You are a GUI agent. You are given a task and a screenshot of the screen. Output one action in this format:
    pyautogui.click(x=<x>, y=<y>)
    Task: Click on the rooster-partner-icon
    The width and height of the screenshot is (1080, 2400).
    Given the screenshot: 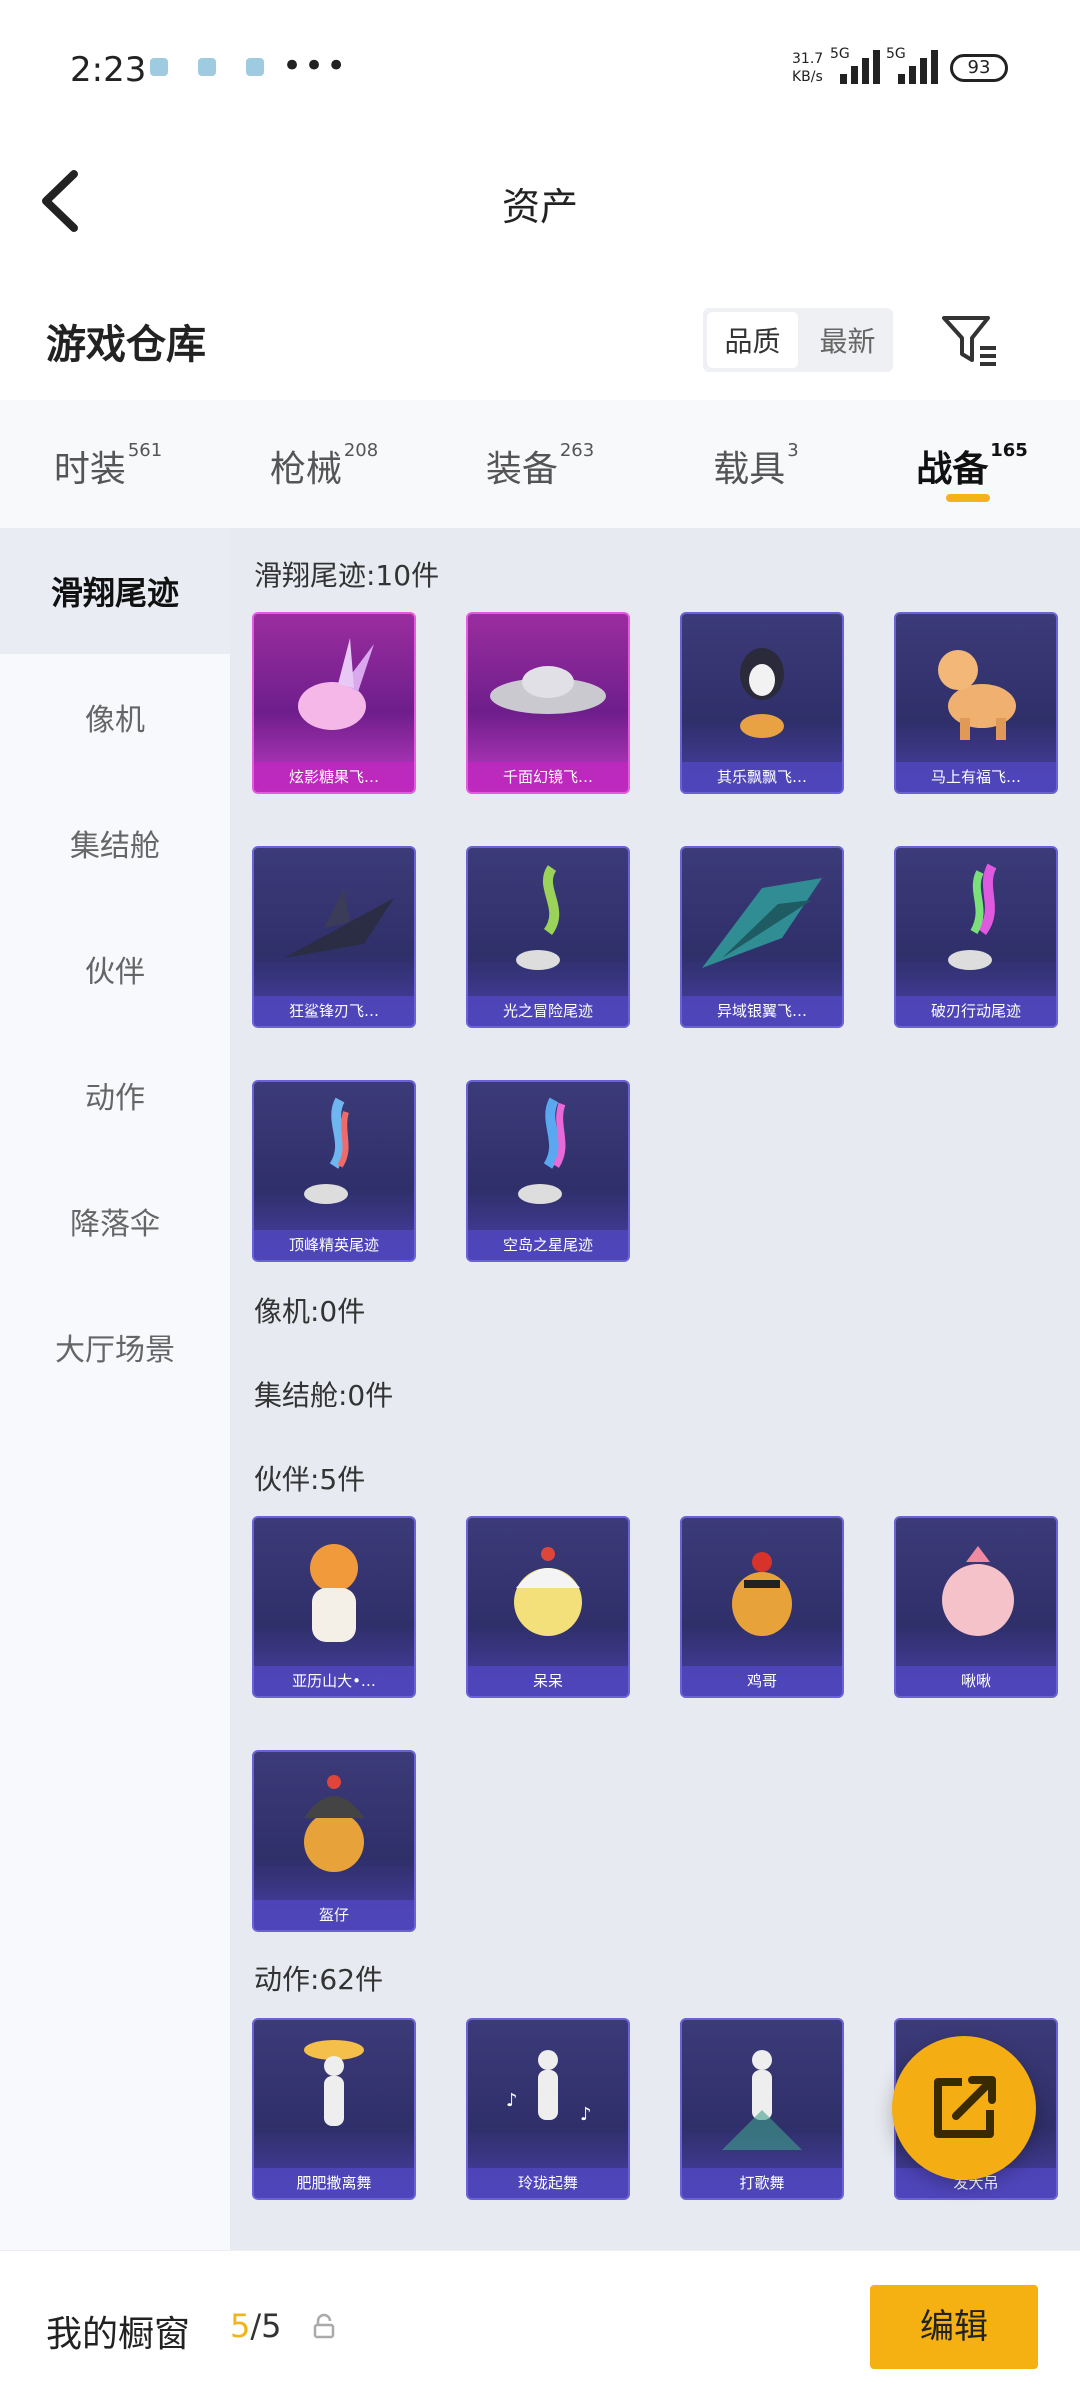 What is the action you would take?
    pyautogui.click(x=762, y=1594)
    